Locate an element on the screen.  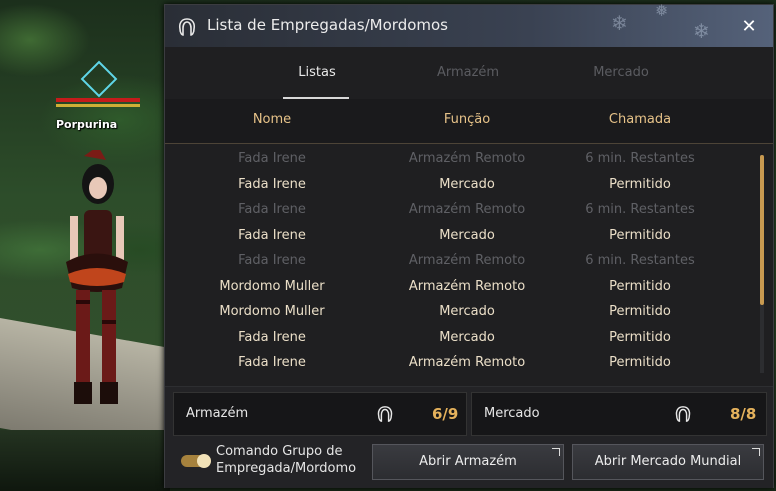
ground-shadow is located at coordinates (85, 460).